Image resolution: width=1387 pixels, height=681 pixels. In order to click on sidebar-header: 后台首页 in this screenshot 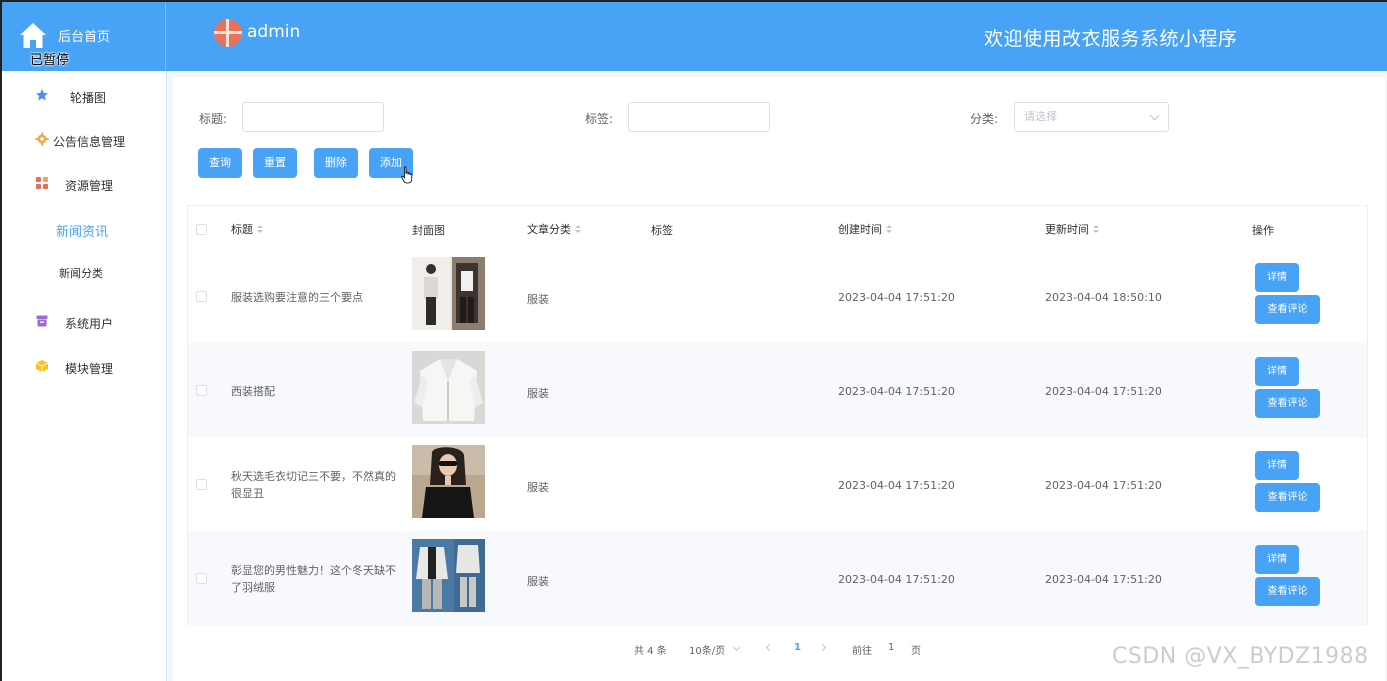, I will do `click(84, 36)`.